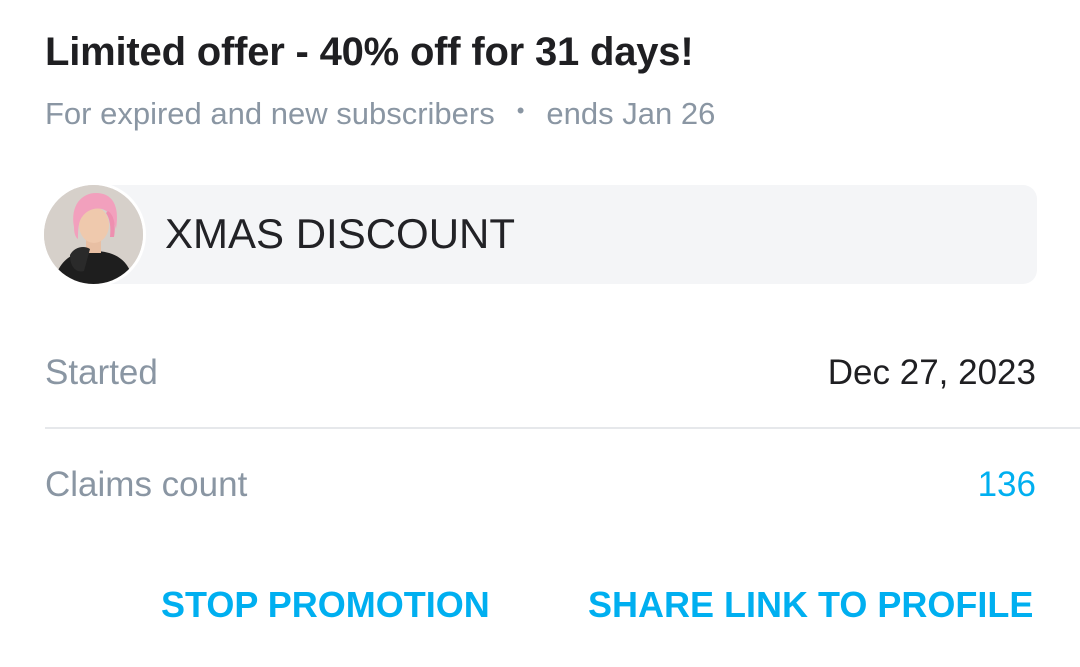  What do you see at coordinates (270, 113) in the screenshot?
I see `offer-audience: For expired and new subscribers` at bounding box center [270, 113].